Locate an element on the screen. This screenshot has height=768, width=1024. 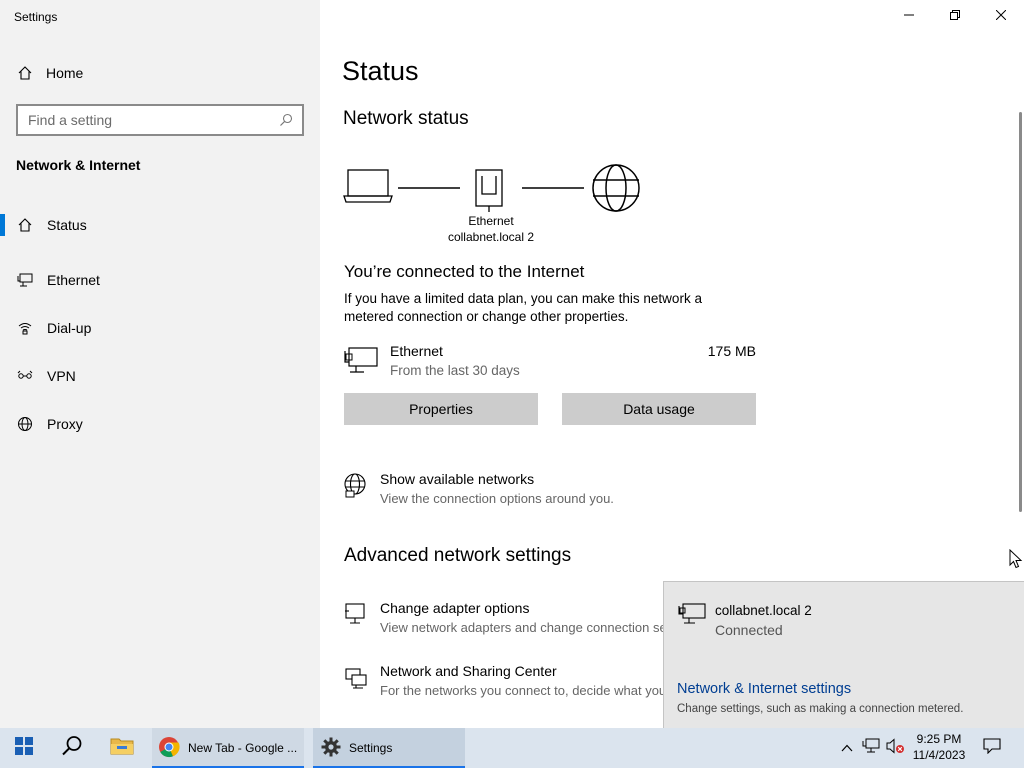
tray-network-button is located at coordinates (871, 748).